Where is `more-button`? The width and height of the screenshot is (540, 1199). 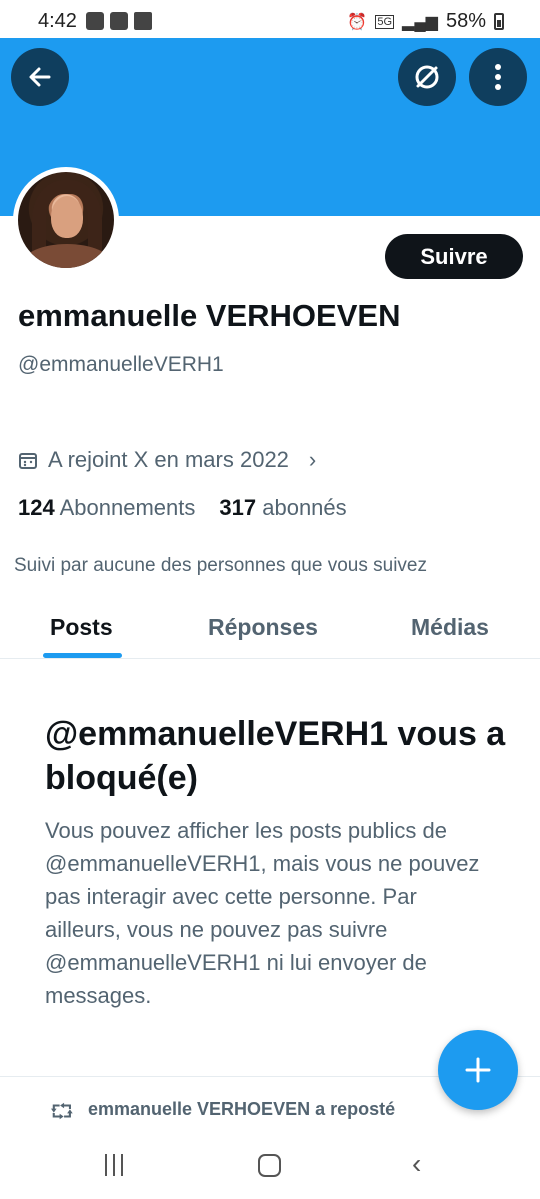
more-button is located at coordinates (498, 77).